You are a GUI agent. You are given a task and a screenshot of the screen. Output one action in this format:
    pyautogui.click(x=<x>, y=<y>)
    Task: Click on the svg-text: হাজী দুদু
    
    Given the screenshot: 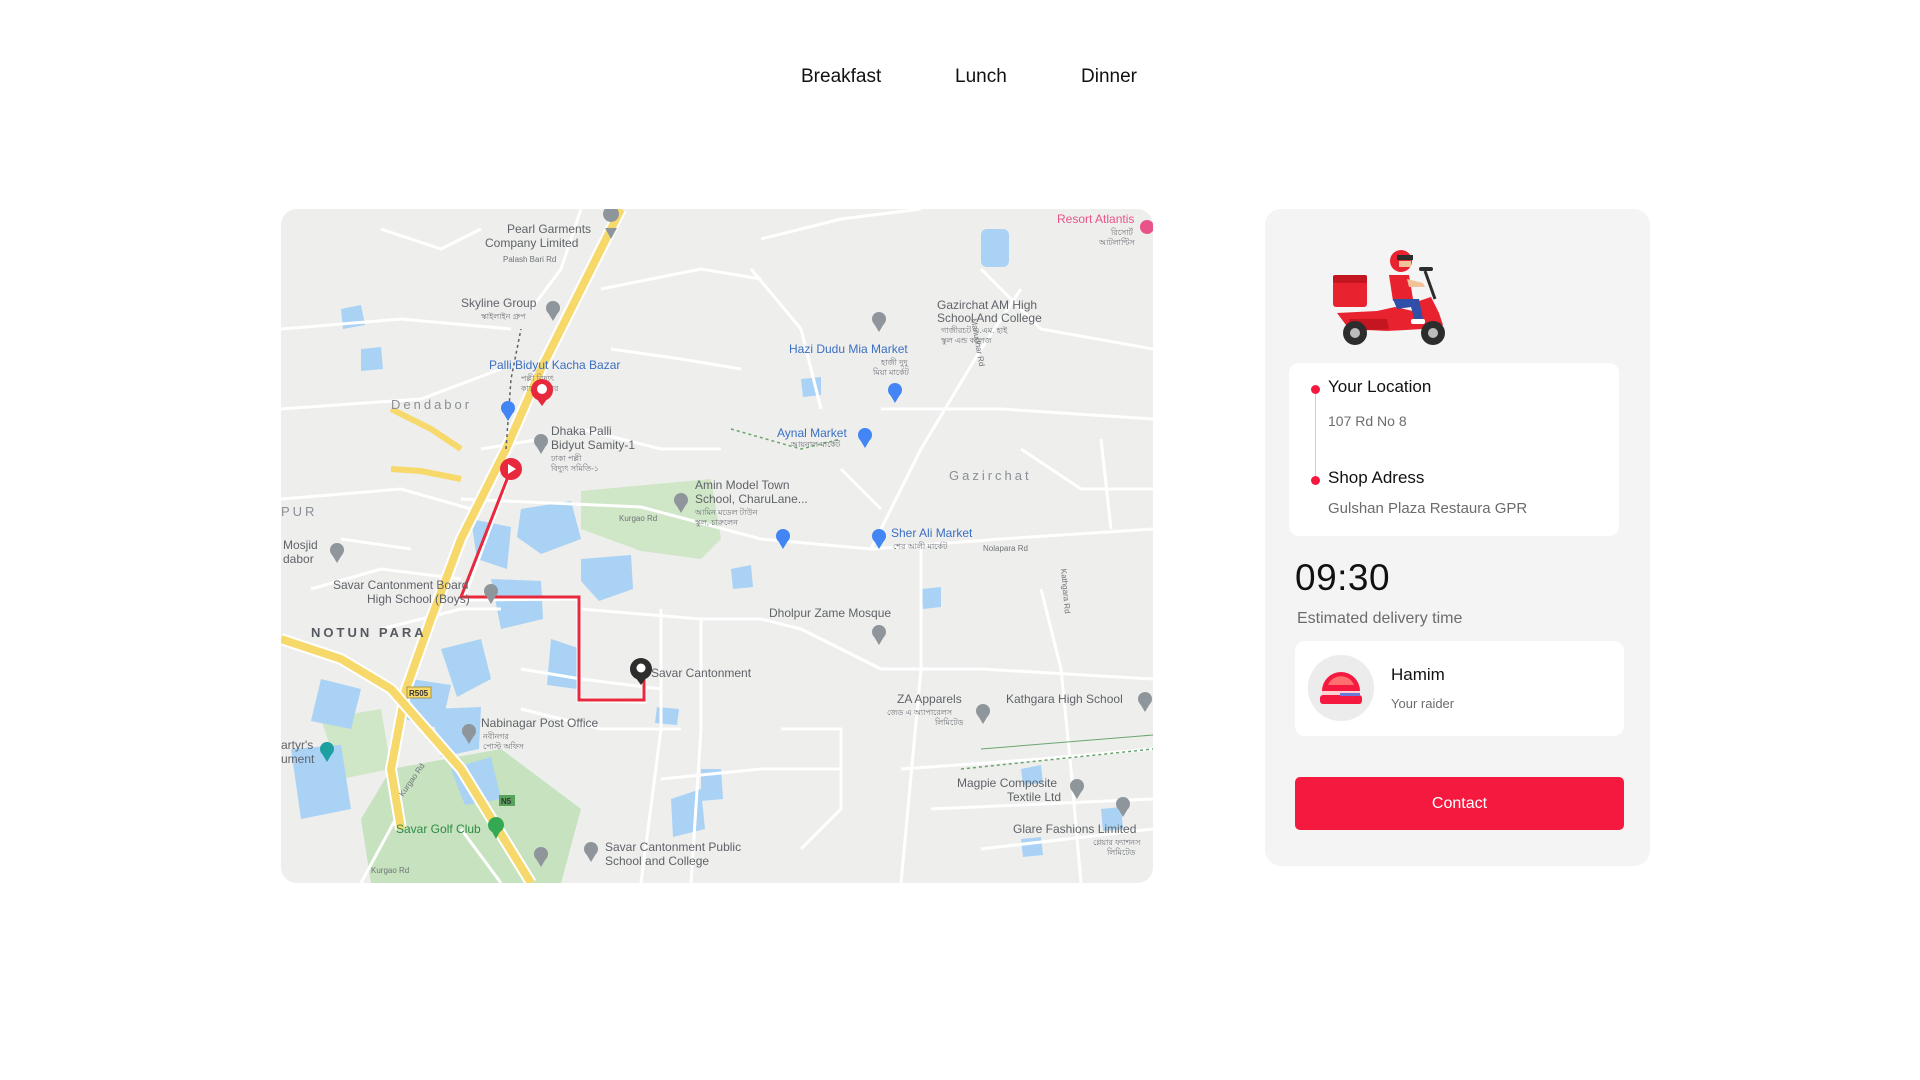 What is the action you would take?
    pyautogui.click(x=894, y=362)
    